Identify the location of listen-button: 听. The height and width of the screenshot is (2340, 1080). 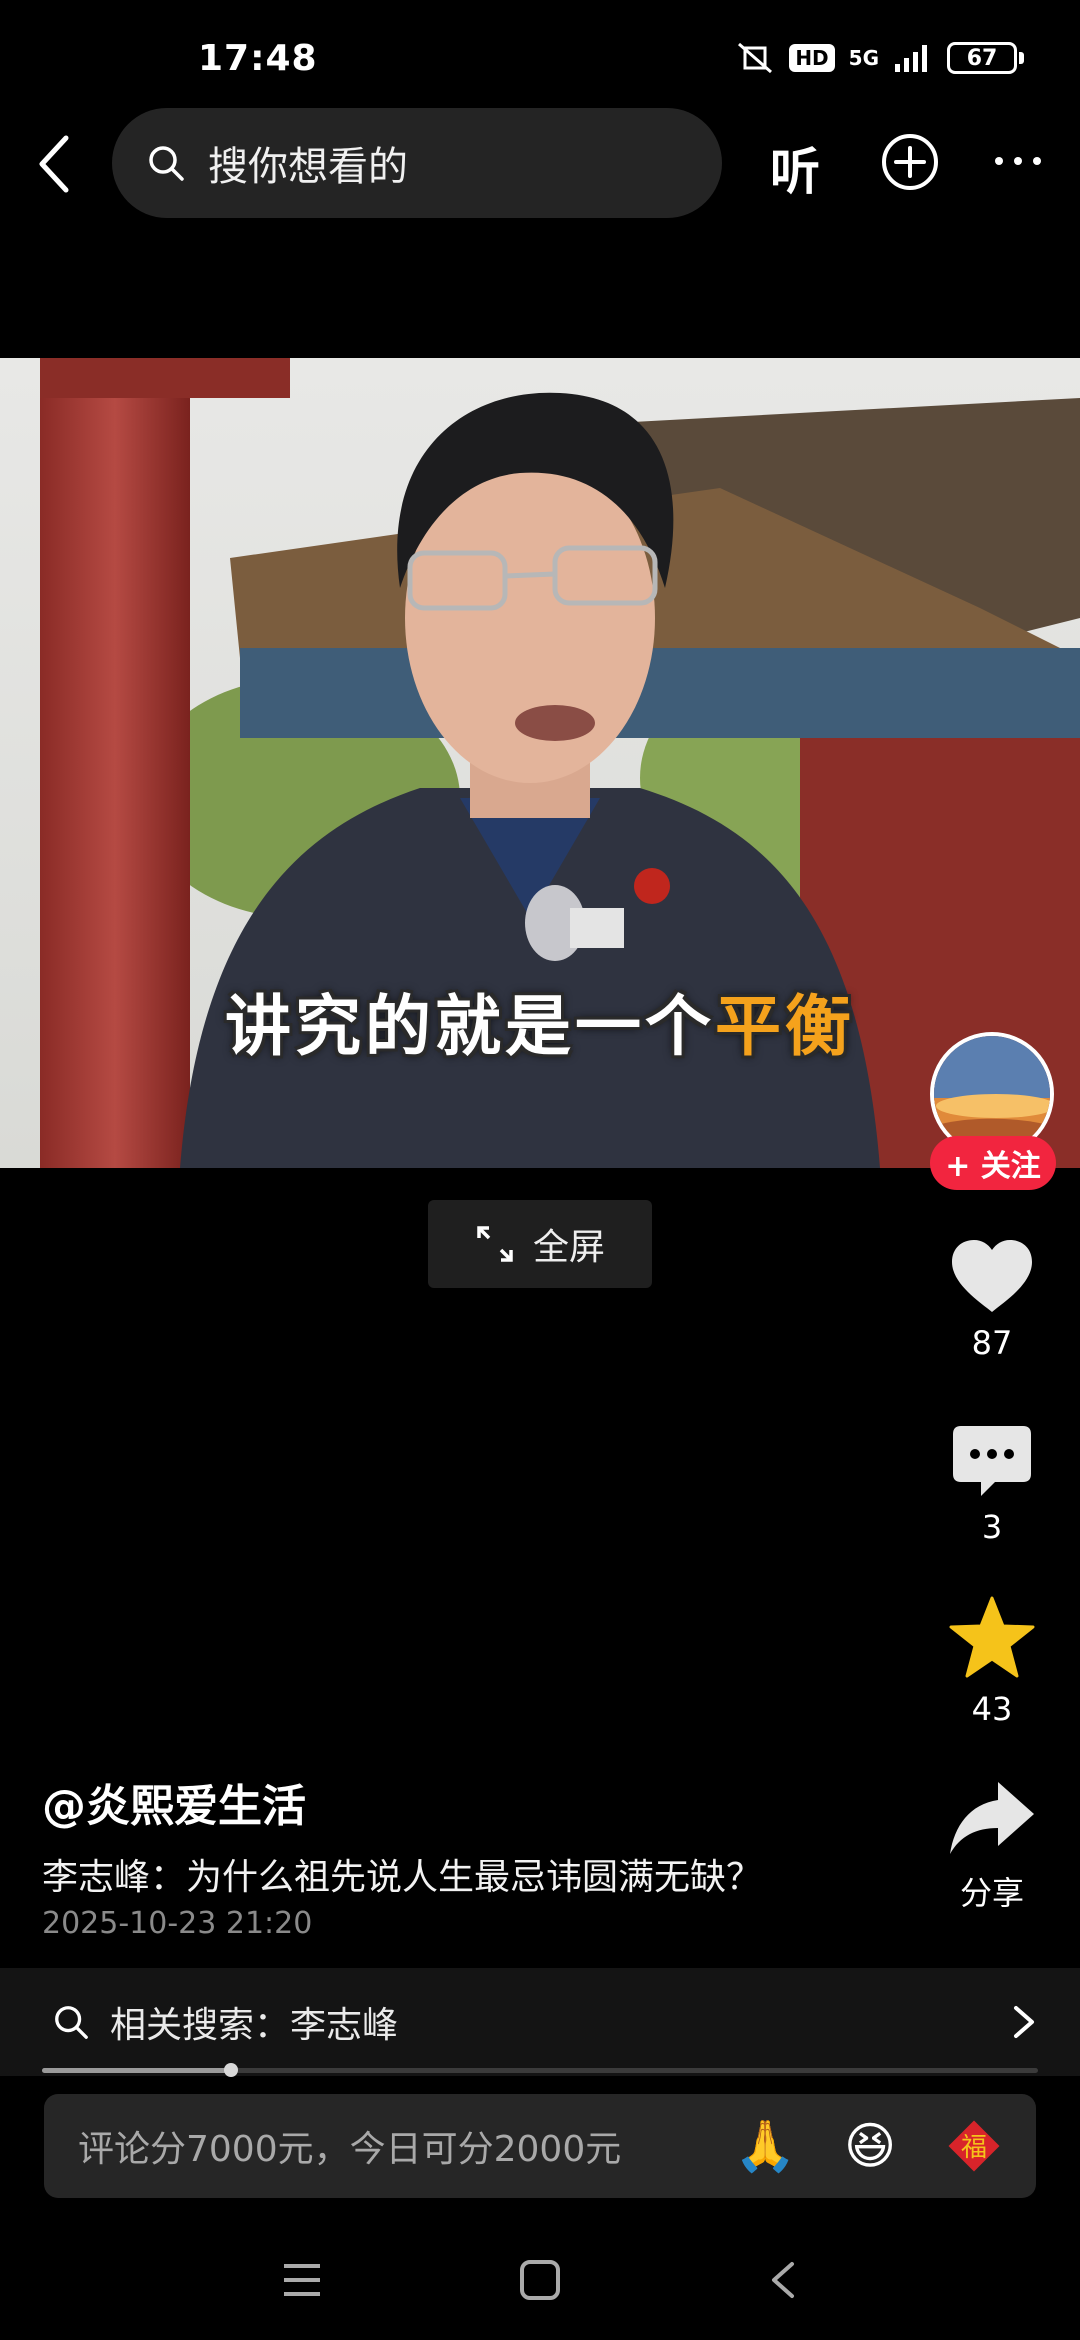
(795, 168).